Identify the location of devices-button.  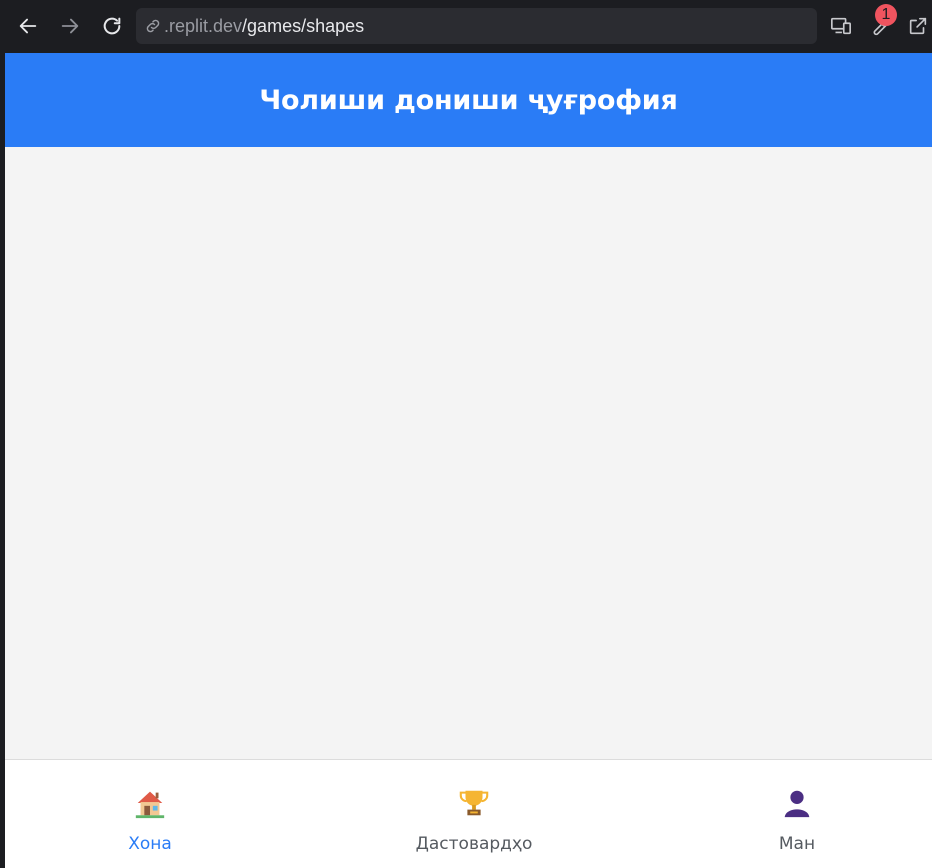
(841, 26).